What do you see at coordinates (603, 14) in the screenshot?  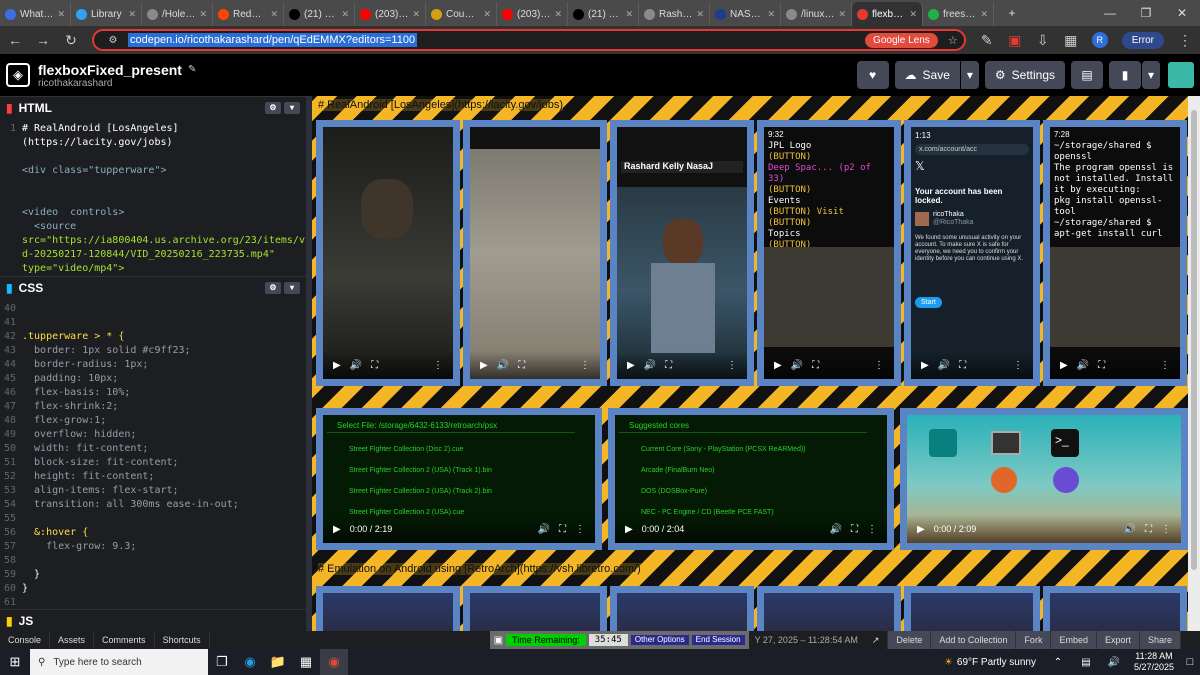 I see `browser-tab: (21) Bubl✕` at bounding box center [603, 14].